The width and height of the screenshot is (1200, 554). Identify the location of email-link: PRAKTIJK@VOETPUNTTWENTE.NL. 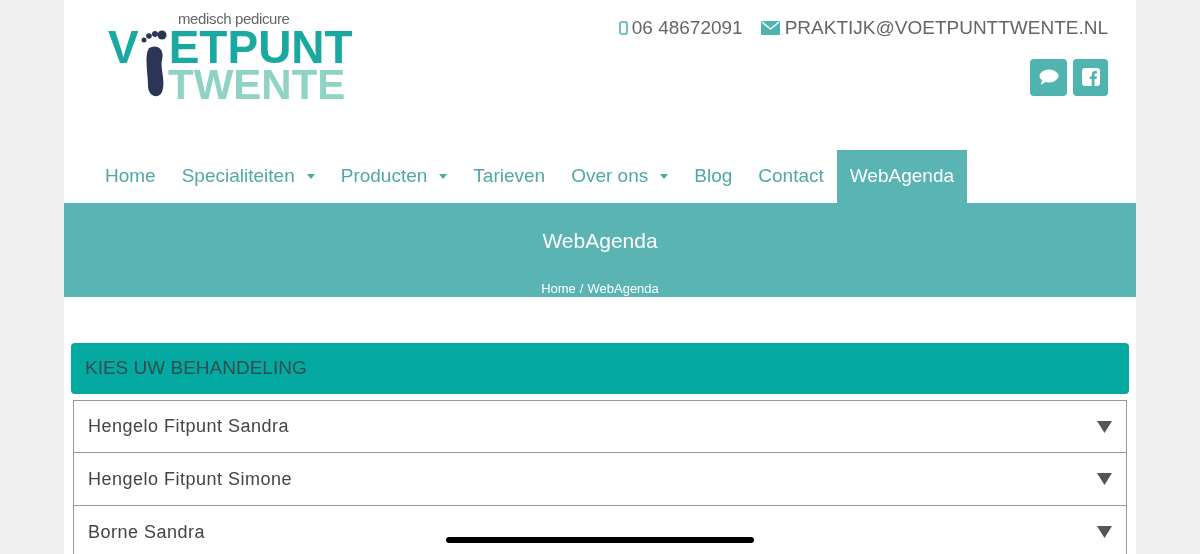
(946, 28).